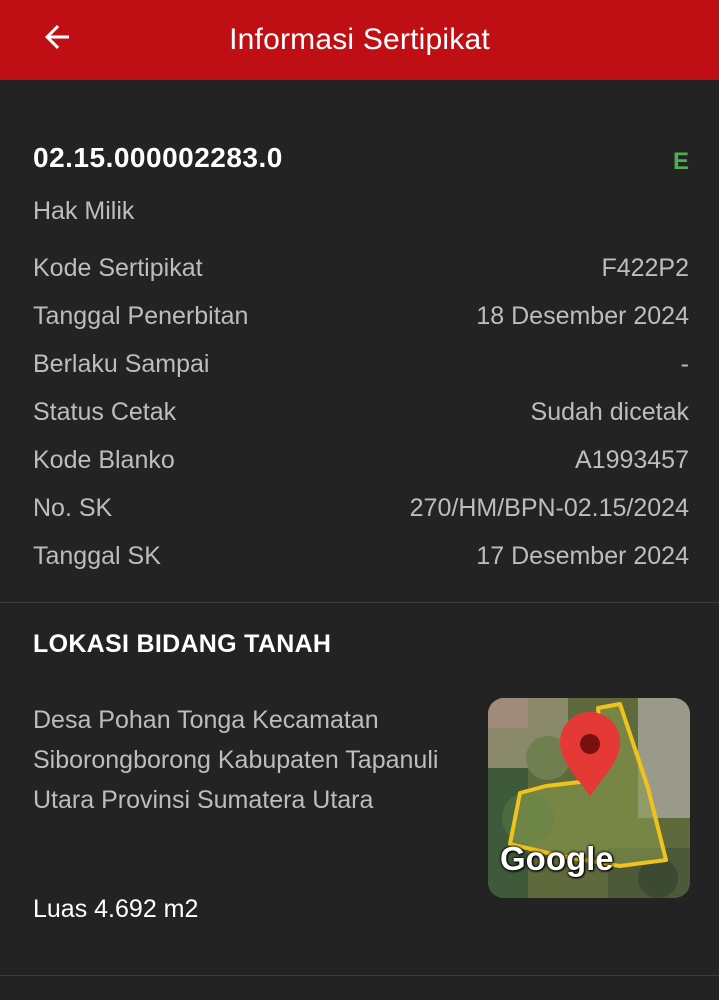  I want to click on bottom-divider, so click(359, 975).